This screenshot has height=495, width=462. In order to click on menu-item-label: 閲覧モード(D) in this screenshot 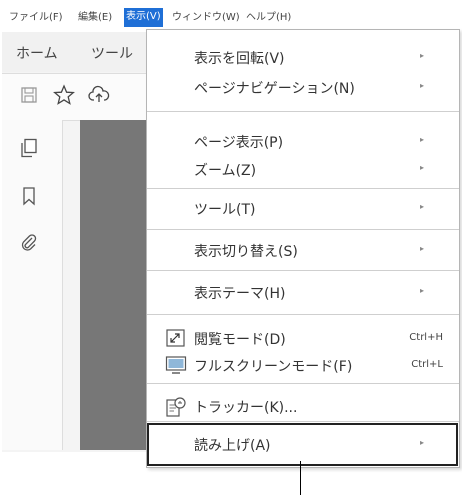, I will do `click(240, 340)`.